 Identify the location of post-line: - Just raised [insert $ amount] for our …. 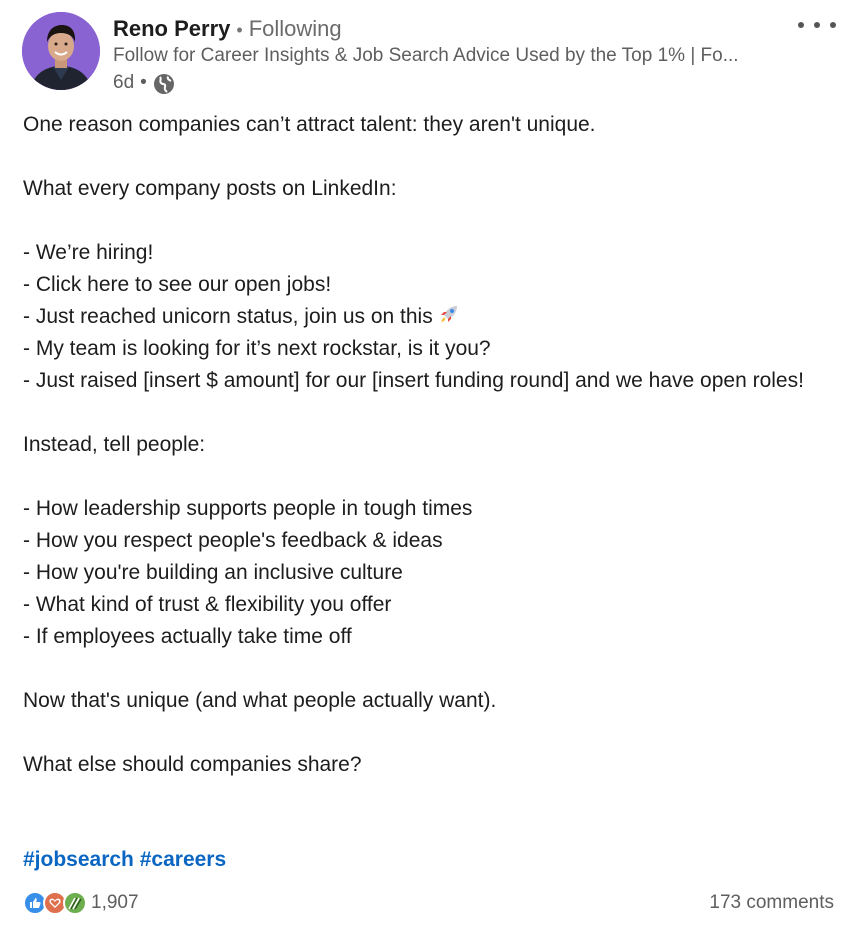
(413, 380).